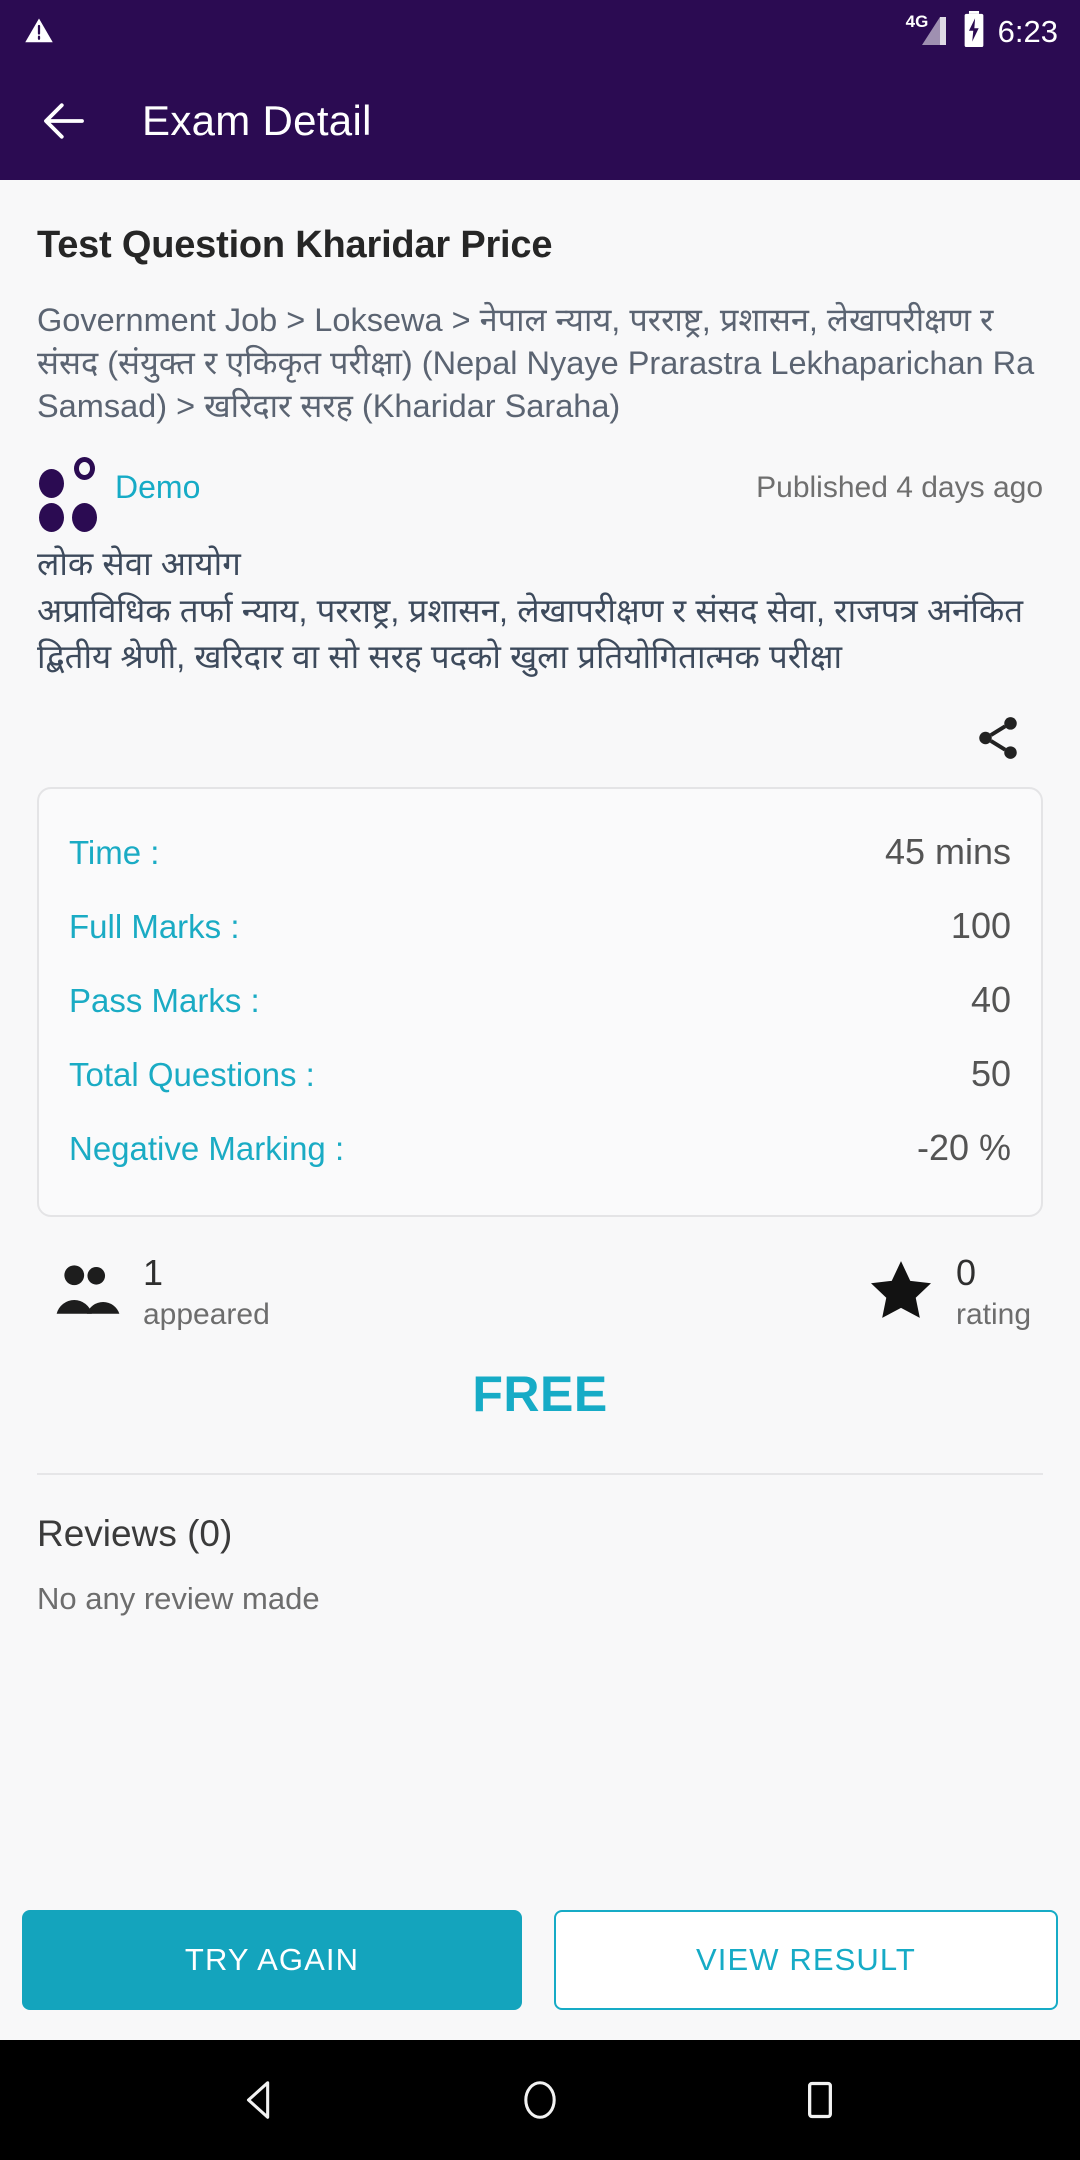 The width and height of the screenshot is (1080, 2160). Describe the element at coordinates (192, 1075) in the screenshot. I see `info-label: Total Questions :` at that location.